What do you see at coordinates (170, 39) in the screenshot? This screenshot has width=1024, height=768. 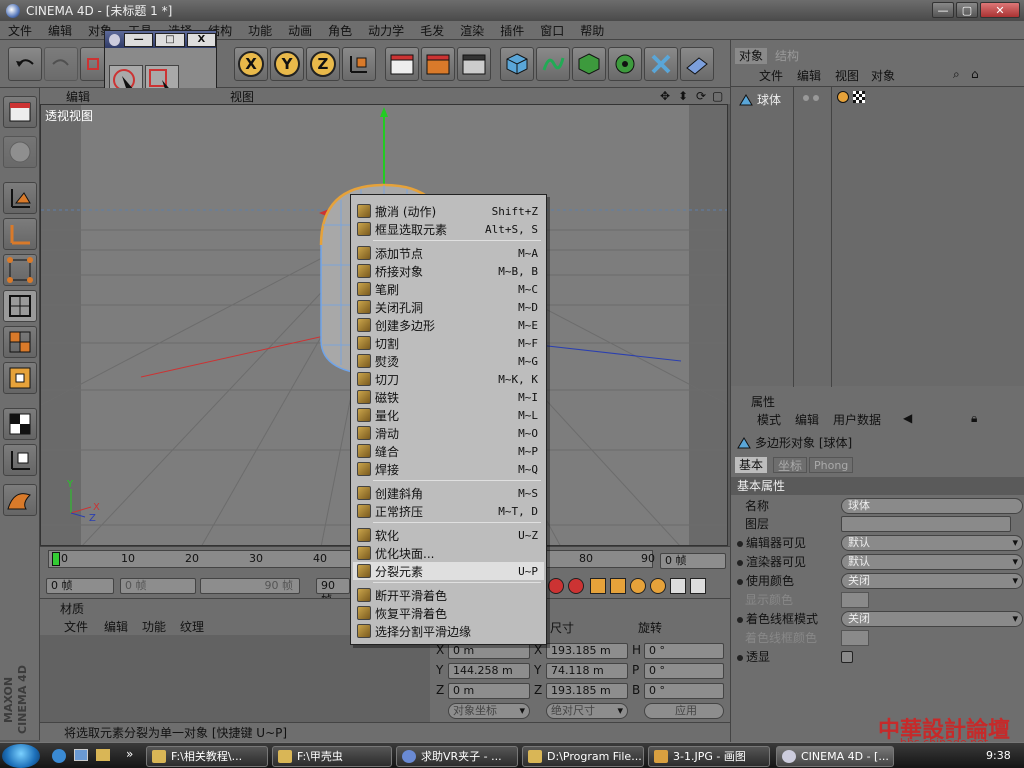 I see `palette-maximize-button: □` at bounding box center [170, 39].